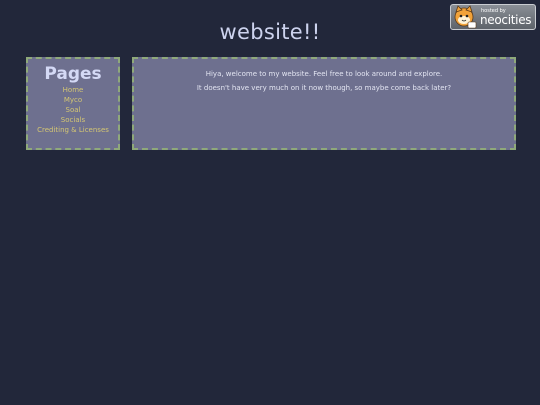 This screenshot has height=405, width=540. What do you see at coordinates (73, 110) in the screenshot?
I see `sidebar-link-soal: Soal` at bounding box center [73, 110].